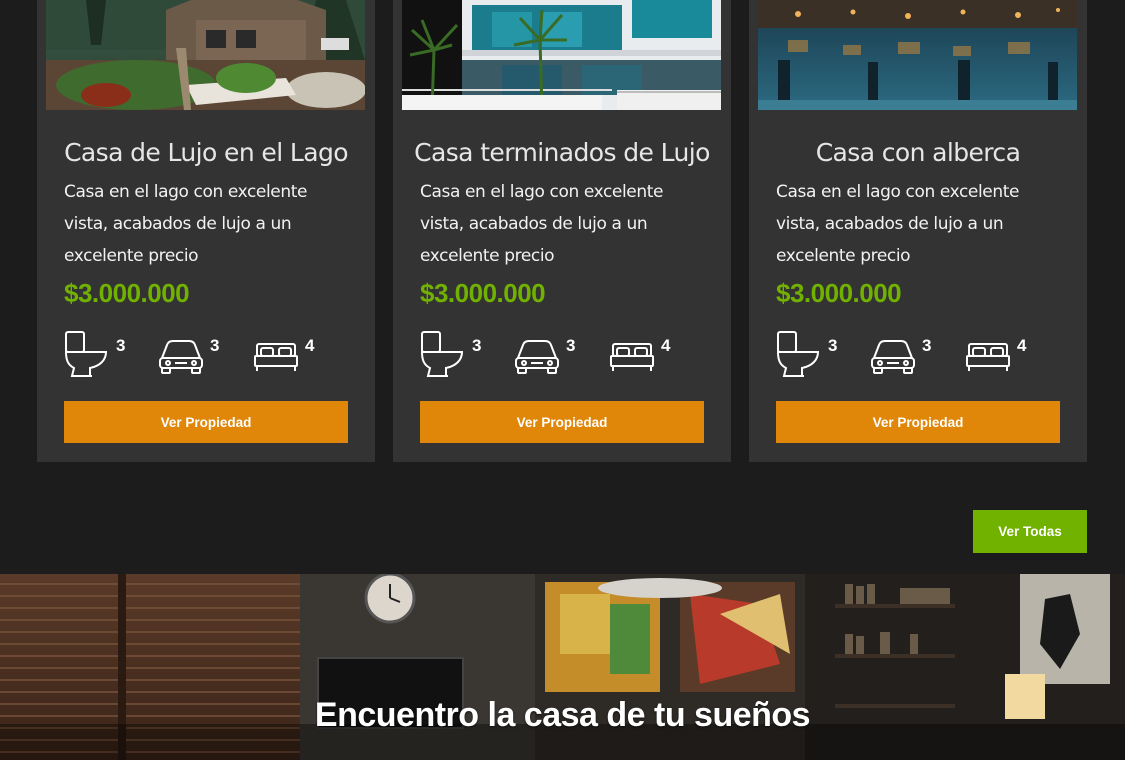 The image size is (1125, 760). Describe the element at coordinates (1030, 531) in the screenshot. I see `view-all-button: Ver Todas` at that location.